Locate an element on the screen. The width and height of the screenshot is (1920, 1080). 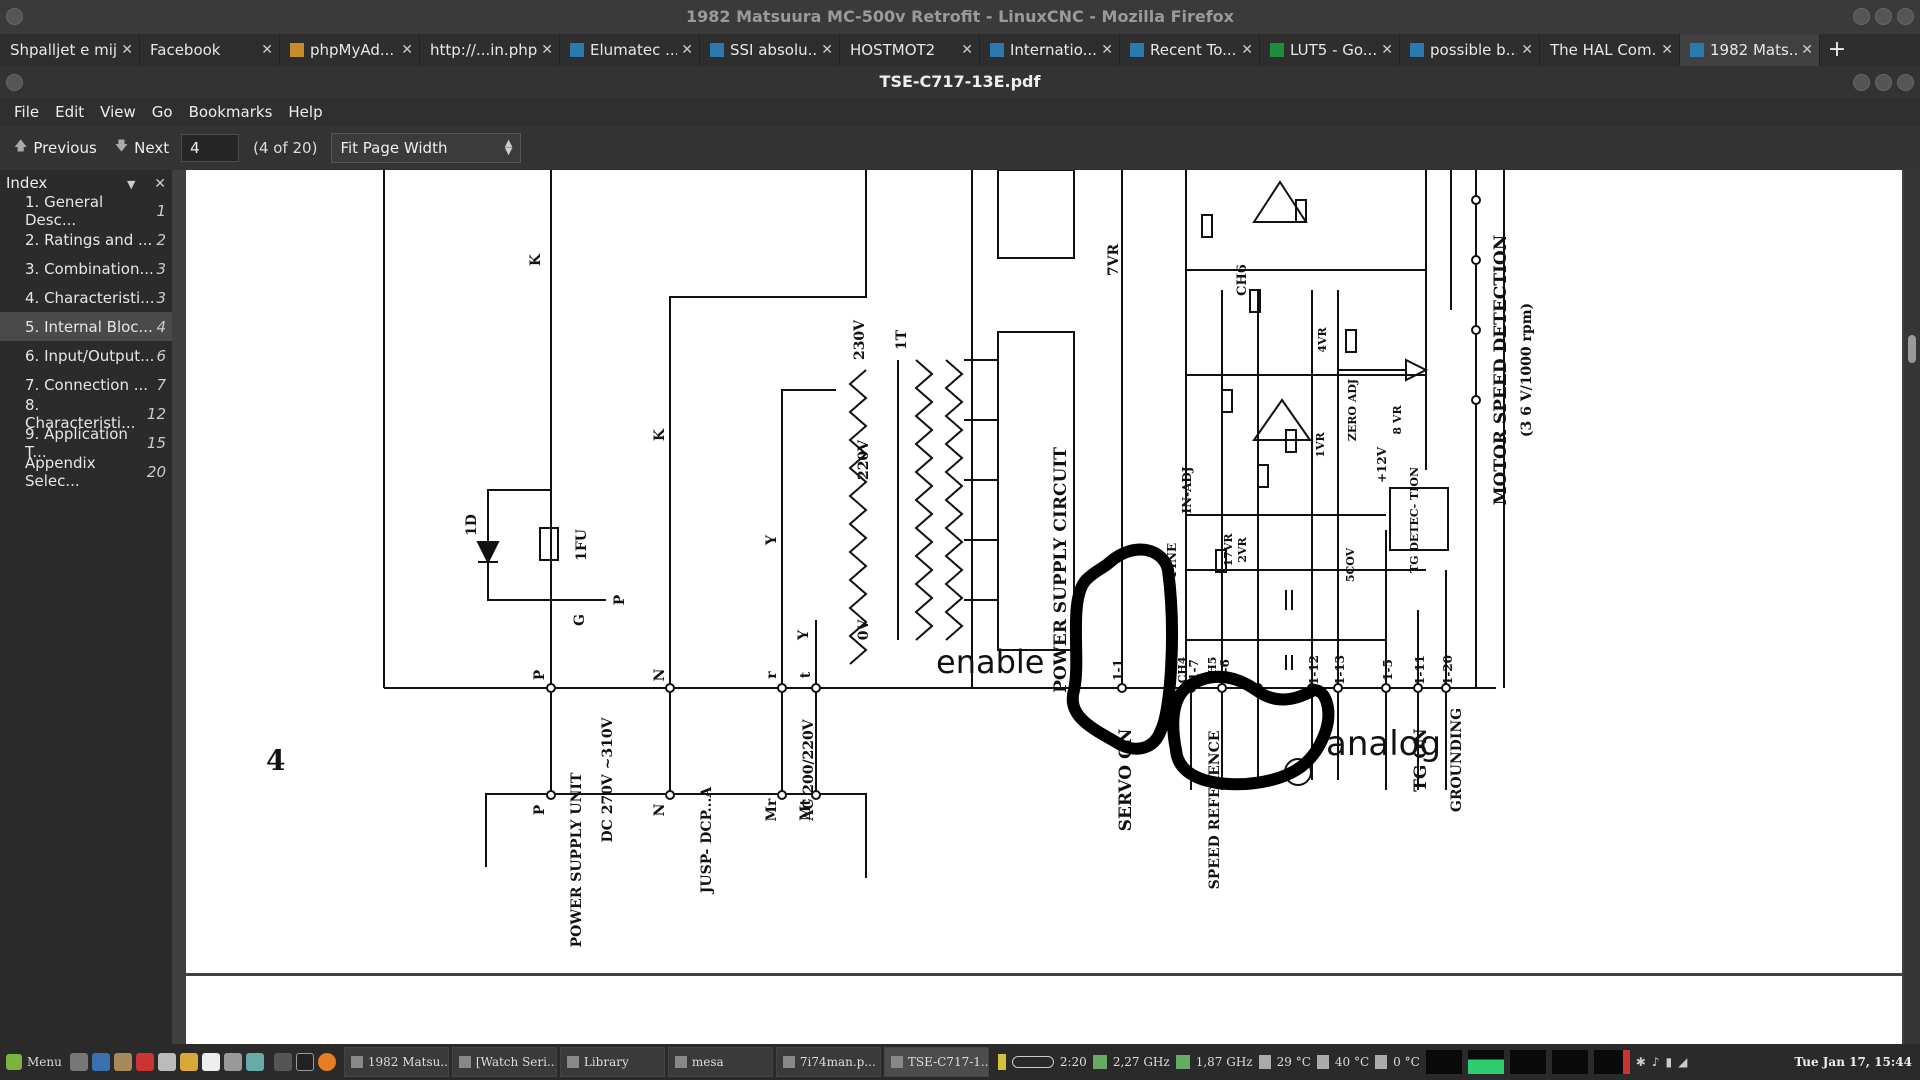
close-sidebar-icon: ✕ is located at coordinates (160, 184).